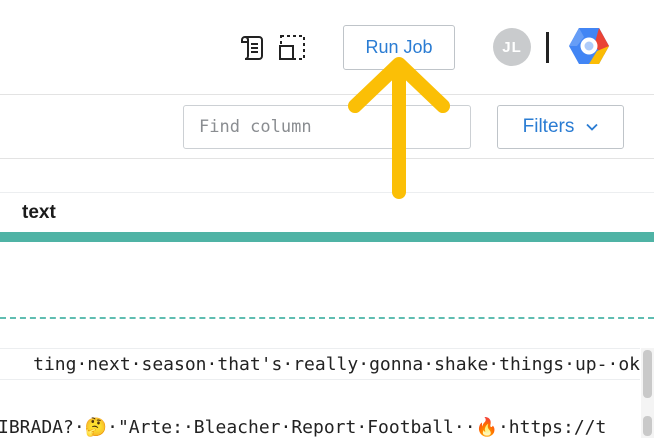 This screenshot has height=438, width=654. Describe the element at coordinates (327, 237) in the screenshot. I see `data-quality-bar` at that location.